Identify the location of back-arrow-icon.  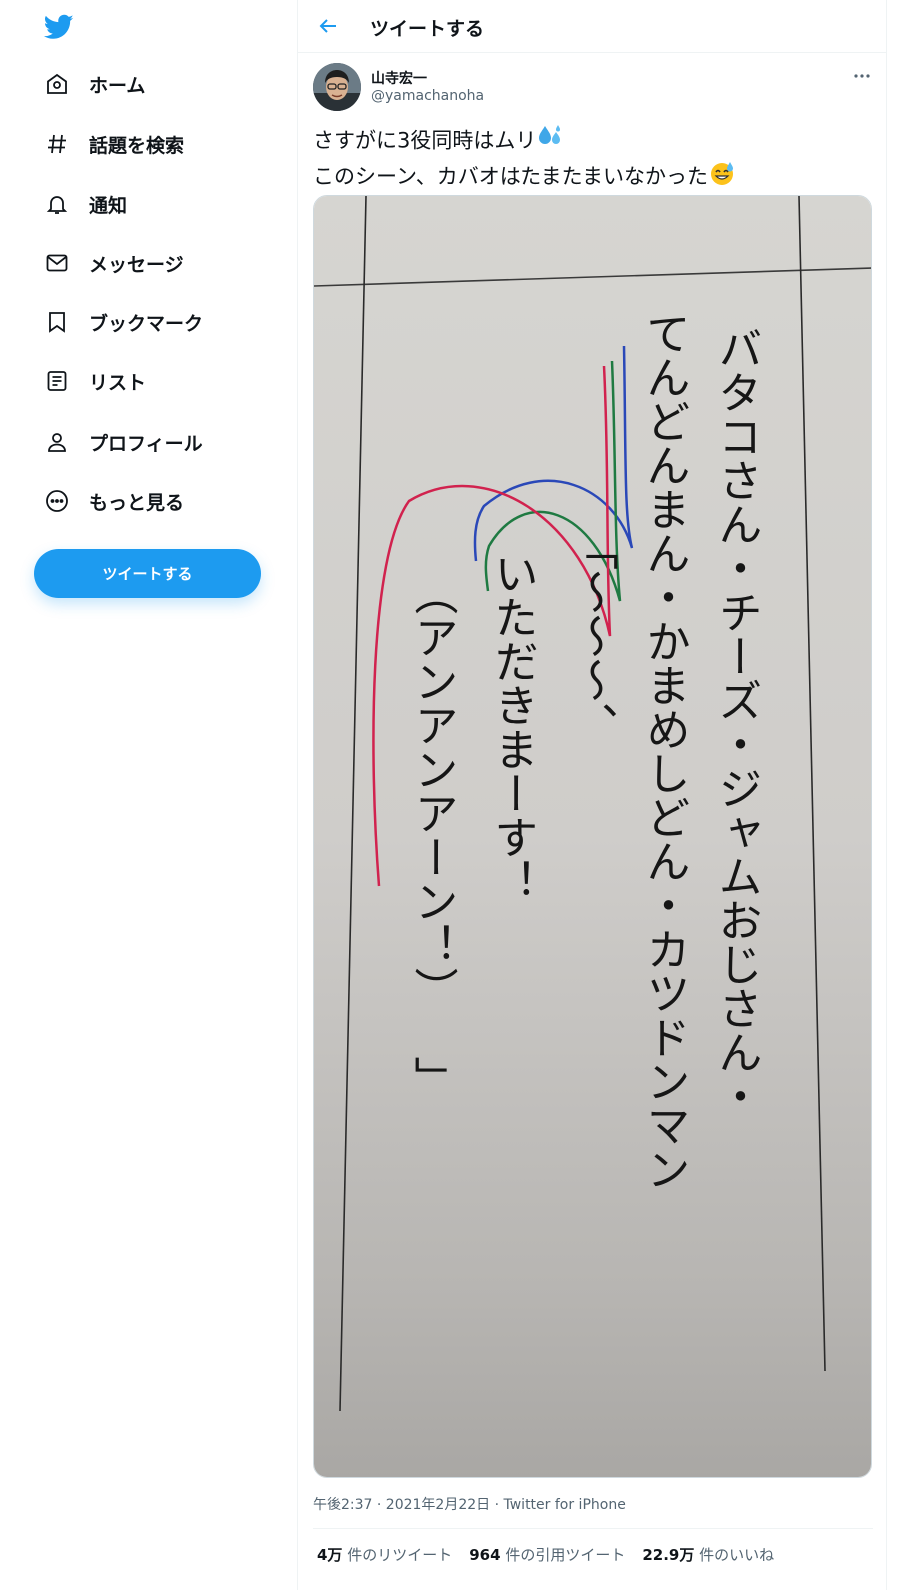
(328, 26).